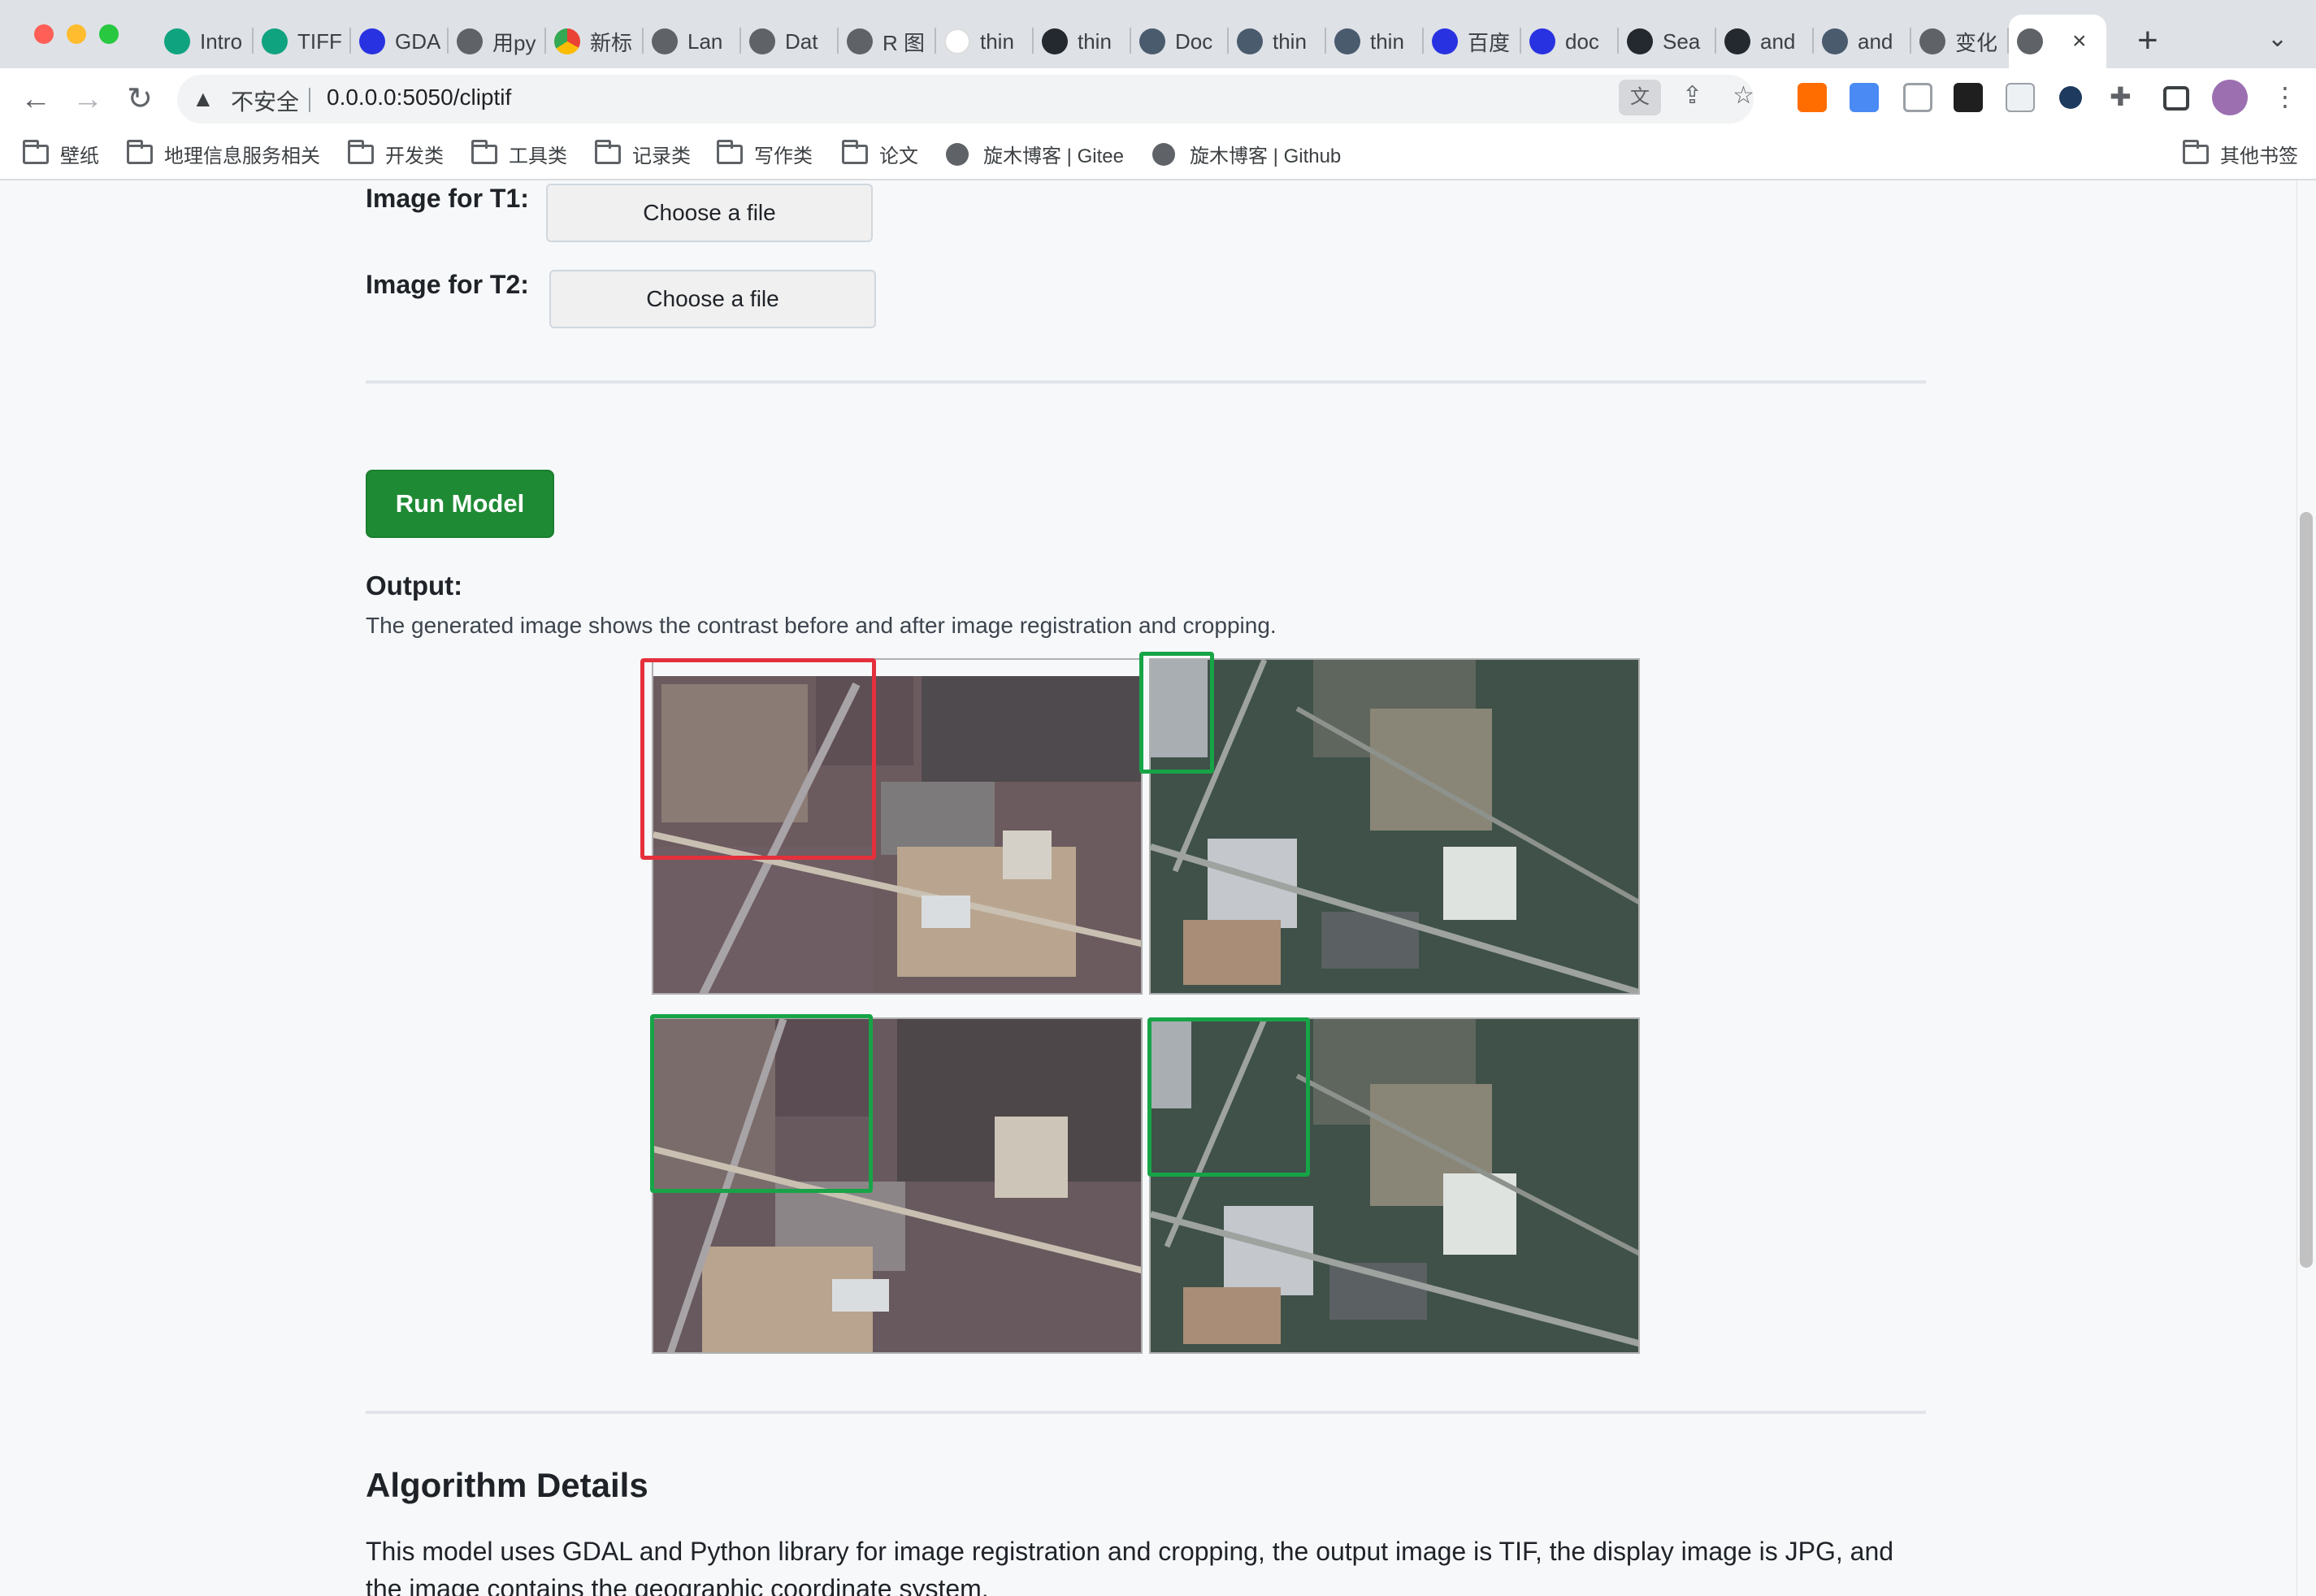  I want to click on extension-off-icon, so click(1812, 97).